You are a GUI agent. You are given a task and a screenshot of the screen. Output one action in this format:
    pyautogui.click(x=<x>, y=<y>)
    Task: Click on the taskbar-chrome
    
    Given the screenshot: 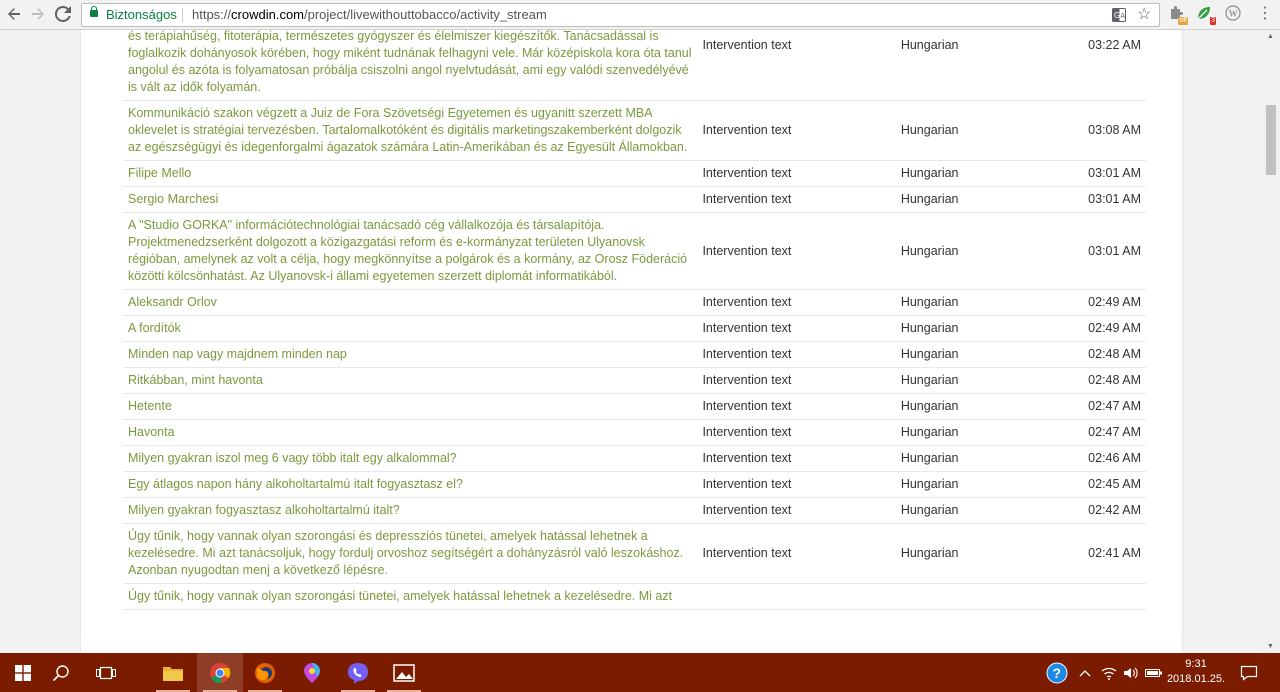 What is the action you would take?
    pyautogui.click(x=220, y=672)
    